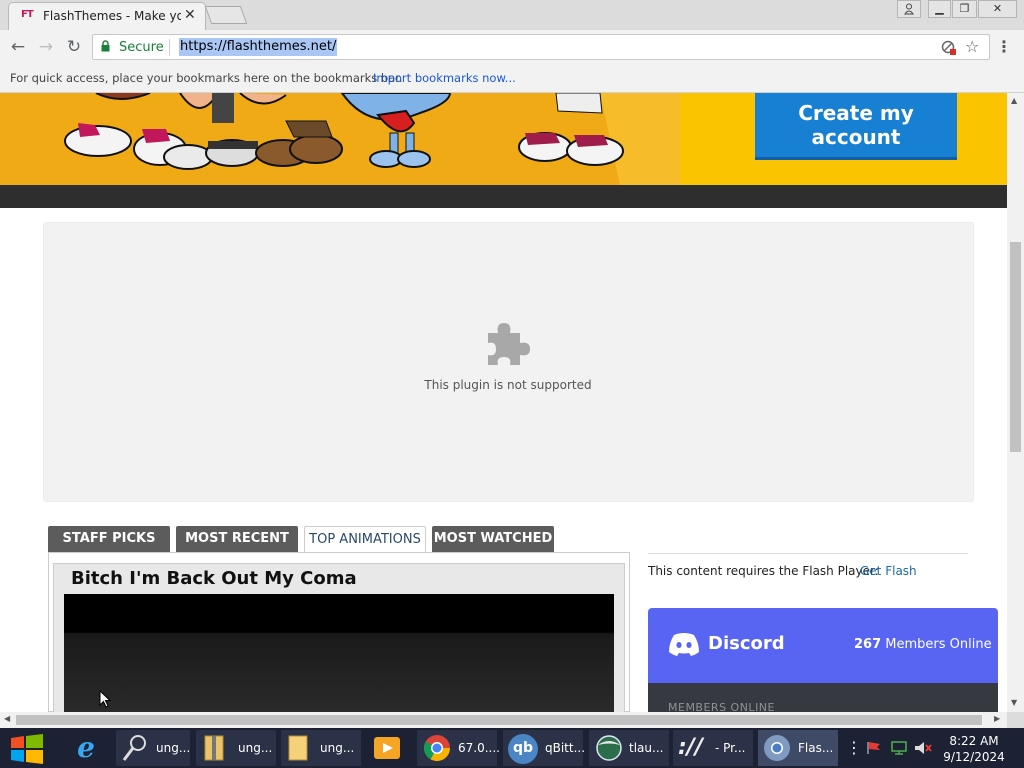 This screenshot has height=768, width=1024. I want to click on video-title: Bitch I'm Back Out My Coma, so click(214, 578).